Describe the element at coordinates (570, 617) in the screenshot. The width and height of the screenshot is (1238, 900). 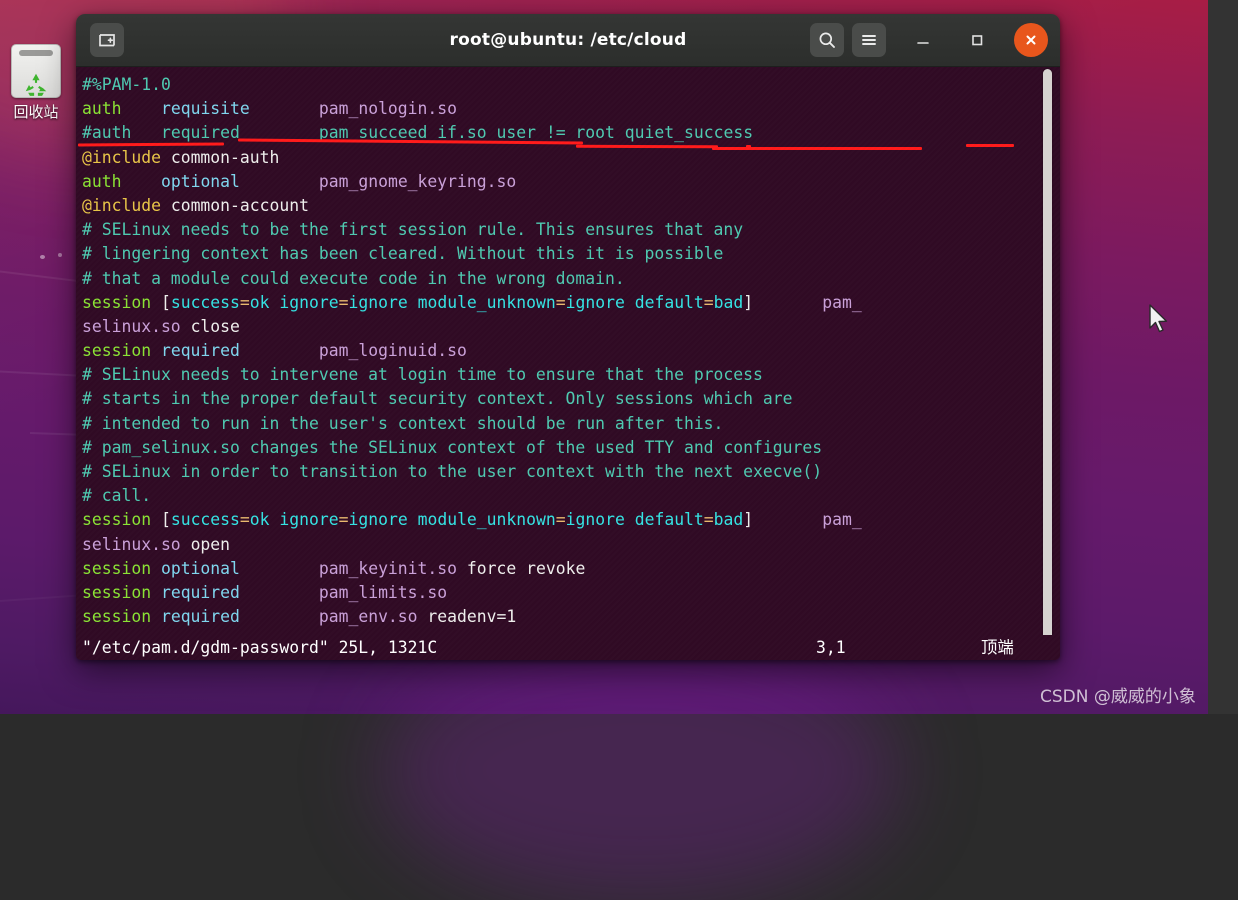
I see `terminal-line: session required pam_env.so readenv=1` at that location.